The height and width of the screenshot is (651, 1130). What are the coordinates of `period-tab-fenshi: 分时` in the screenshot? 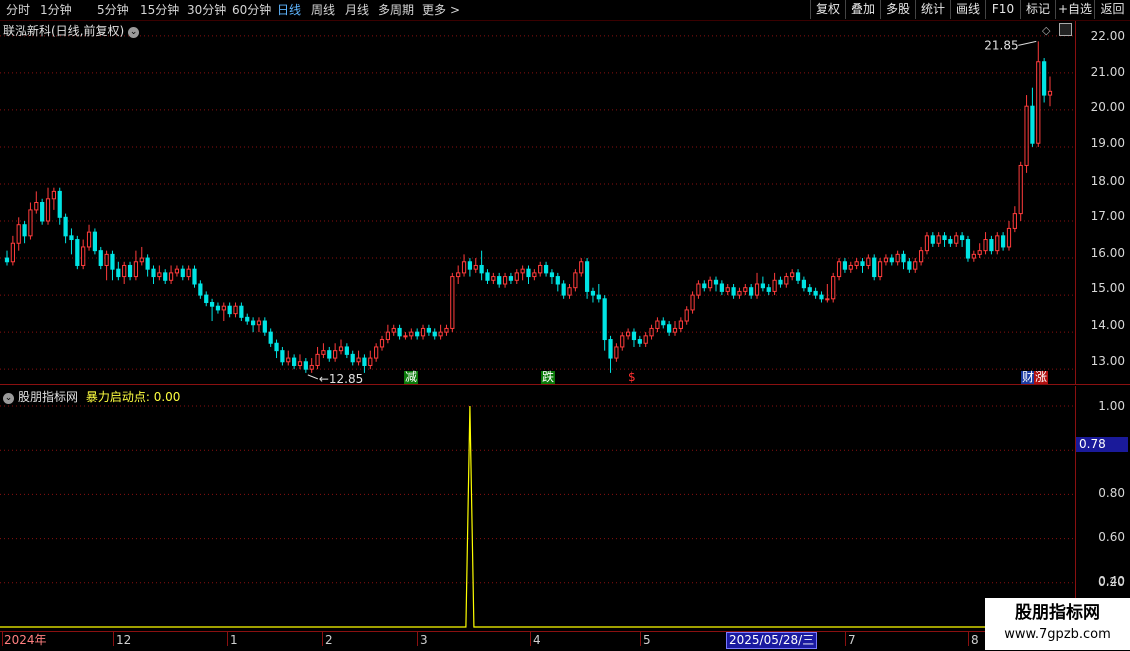 It's located at (18, 10).